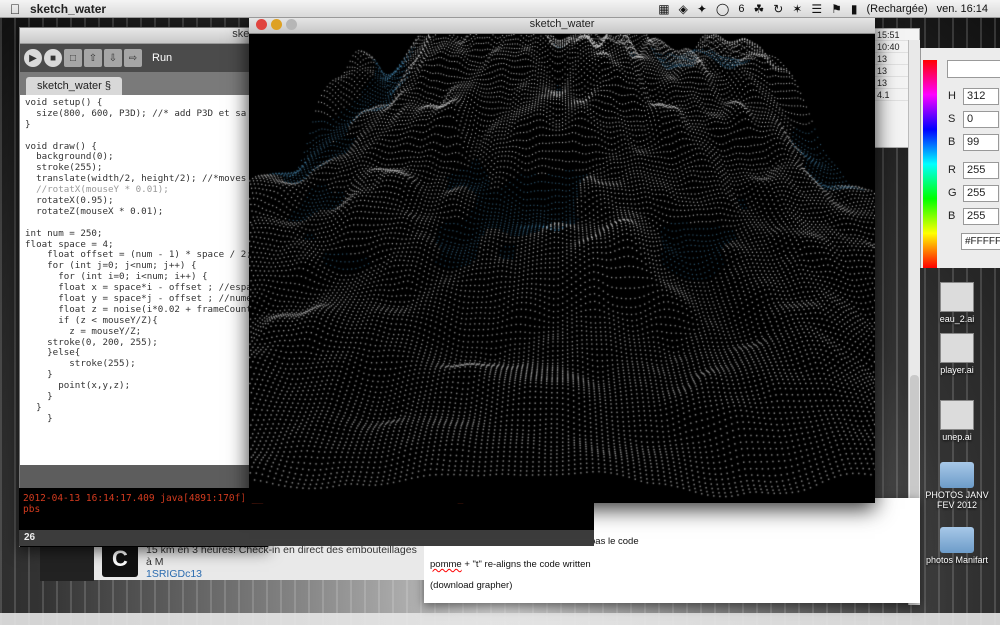 Image resolution: width=1000 pixels, height=625 pixels. I want to click on code-line: stroke(255);, so click(146, 364).